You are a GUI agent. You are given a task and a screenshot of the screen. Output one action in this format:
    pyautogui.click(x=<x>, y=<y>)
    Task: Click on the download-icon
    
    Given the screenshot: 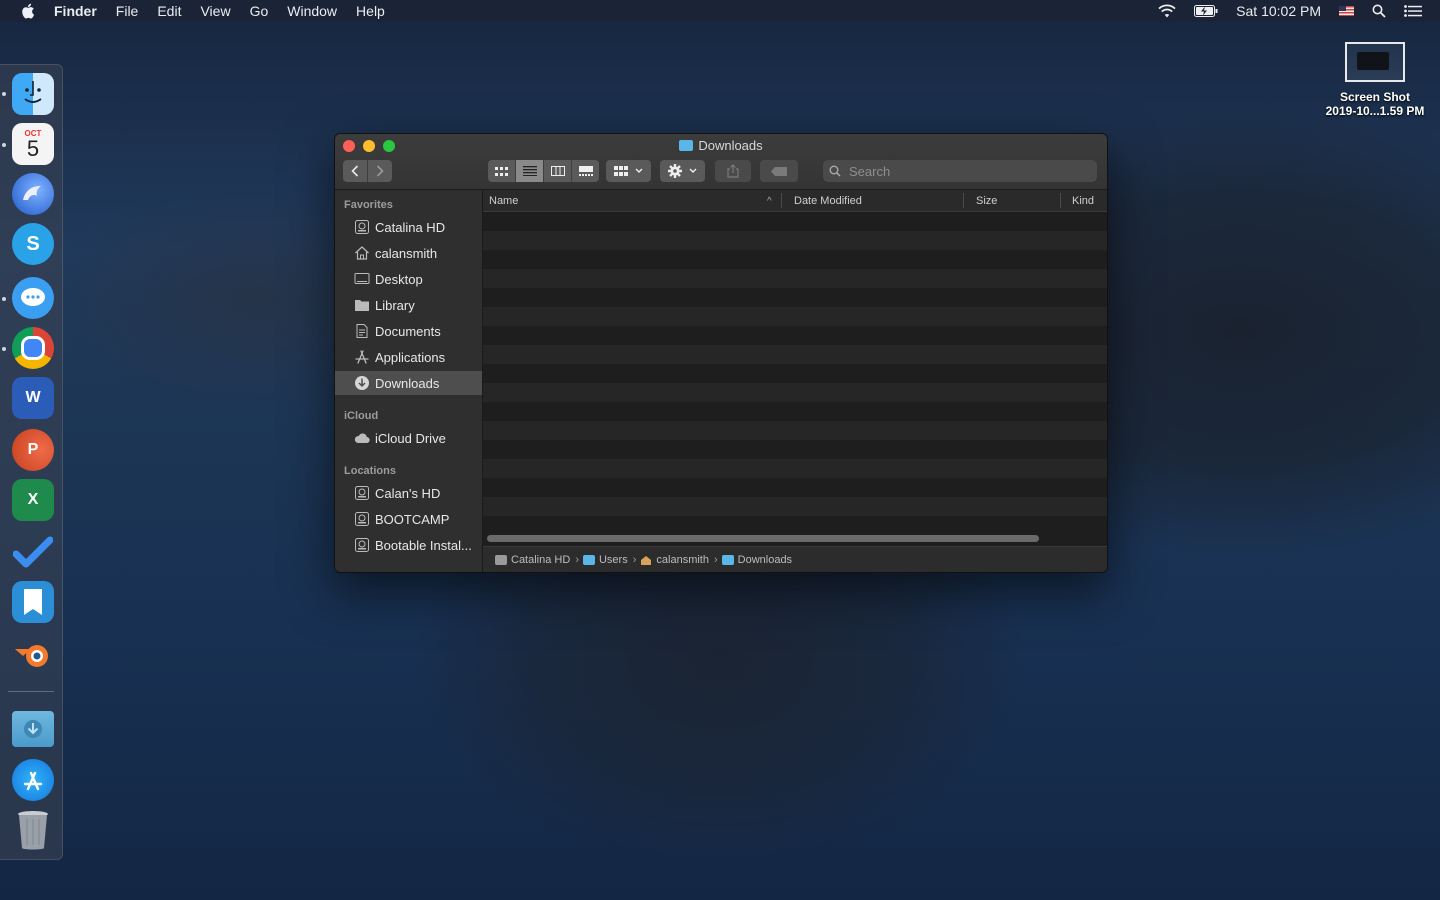 What is the action you would take?
    pyautogui.click(x=362, y=383)
    